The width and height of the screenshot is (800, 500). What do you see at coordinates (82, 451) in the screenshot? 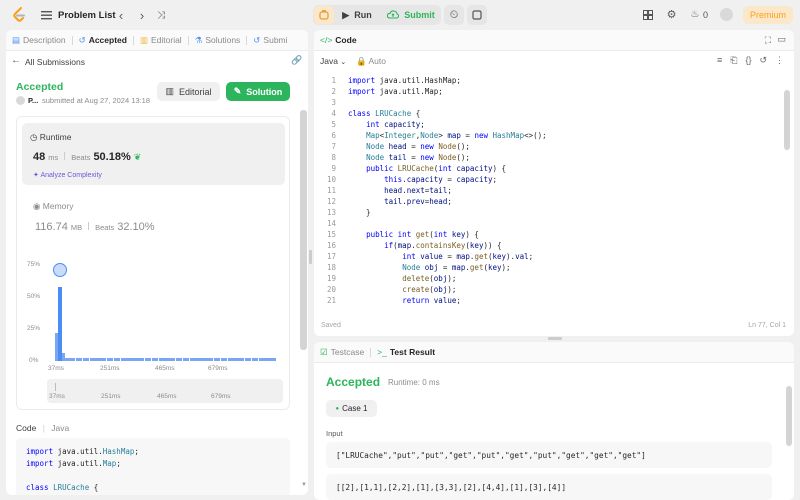
I see `code-line: import java.util.HashMap;` at bounding box center [82, 451].